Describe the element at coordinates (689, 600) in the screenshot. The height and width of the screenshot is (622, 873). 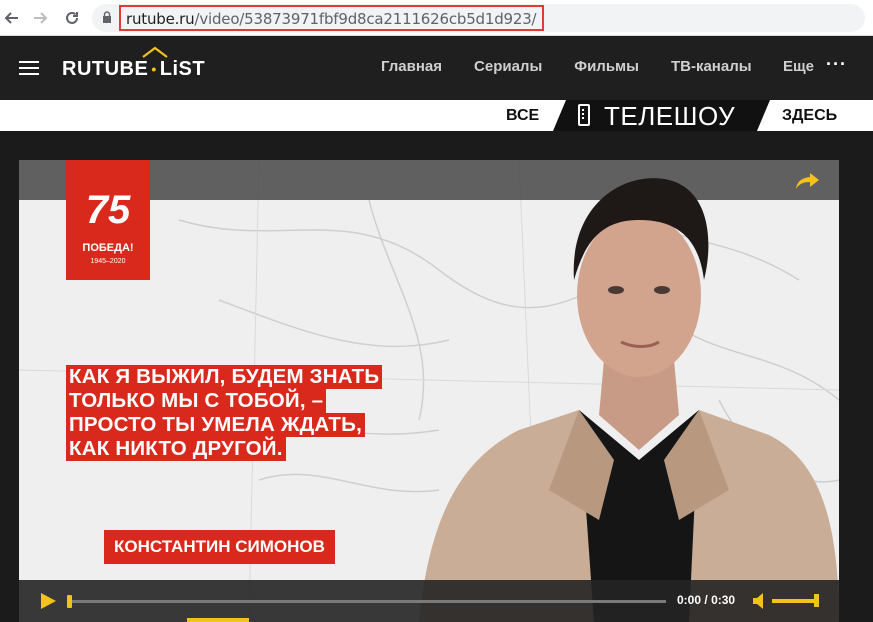
I see `current-time: 0:00` at that location.